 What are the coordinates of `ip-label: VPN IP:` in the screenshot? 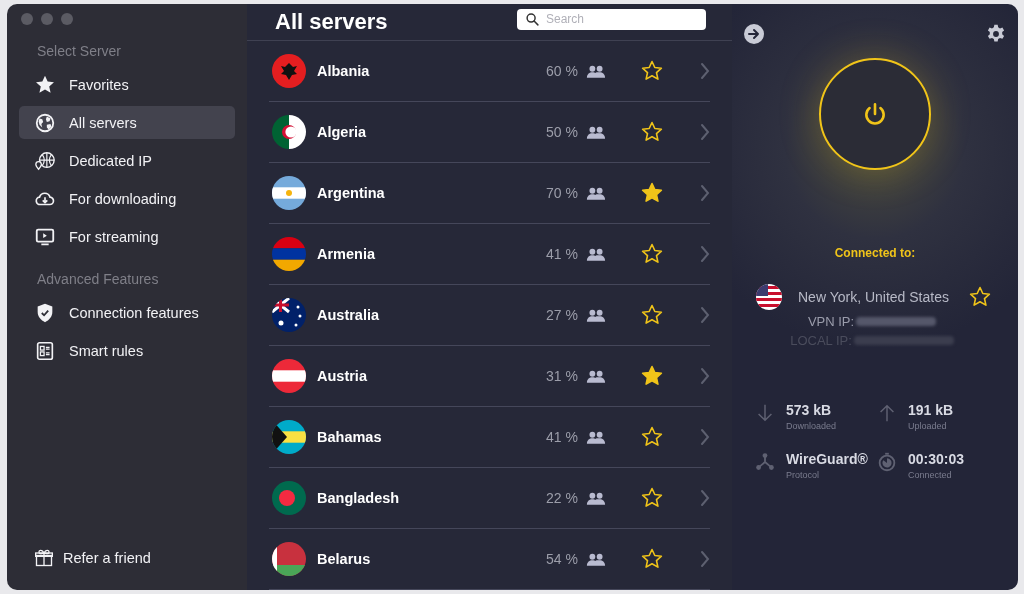 It's located at (831, 321).